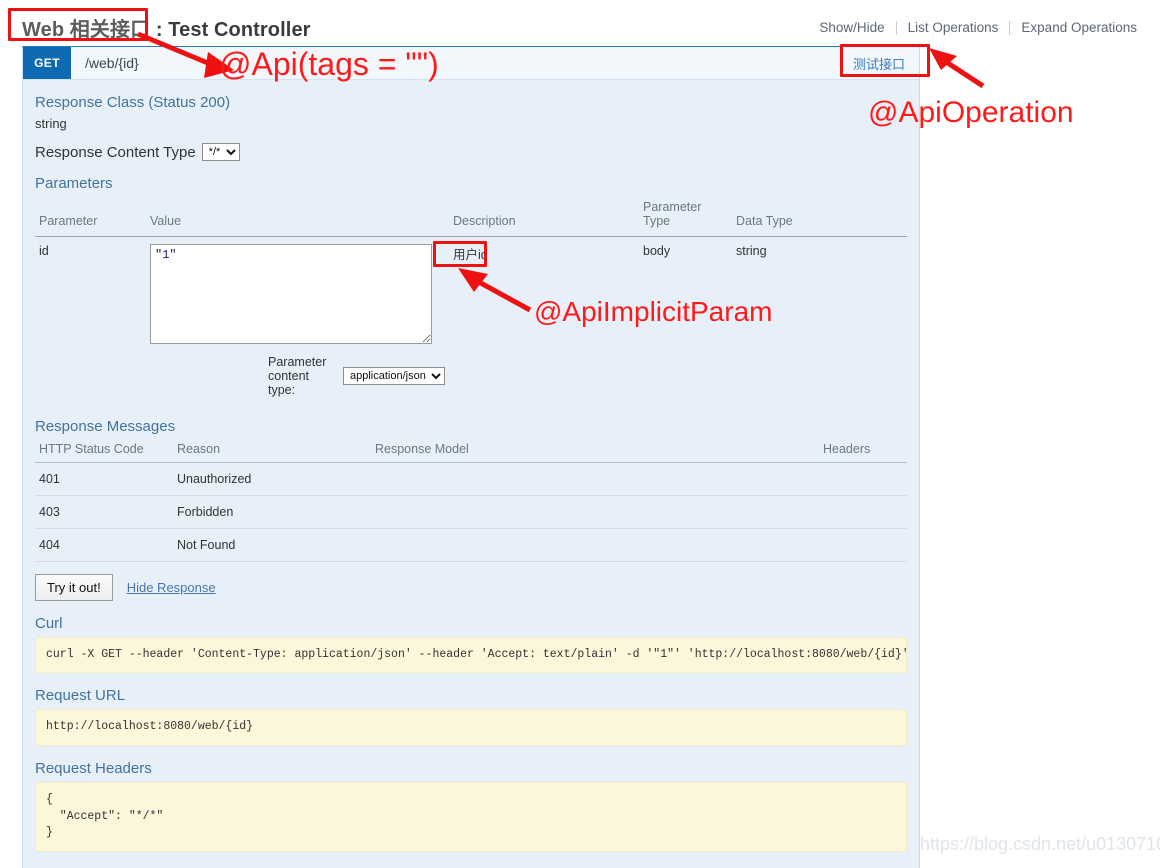  What do you see at coordinates (657, 250) in the screenshot?
I see `param-type-cell: body` at bounding box center [657, 250].